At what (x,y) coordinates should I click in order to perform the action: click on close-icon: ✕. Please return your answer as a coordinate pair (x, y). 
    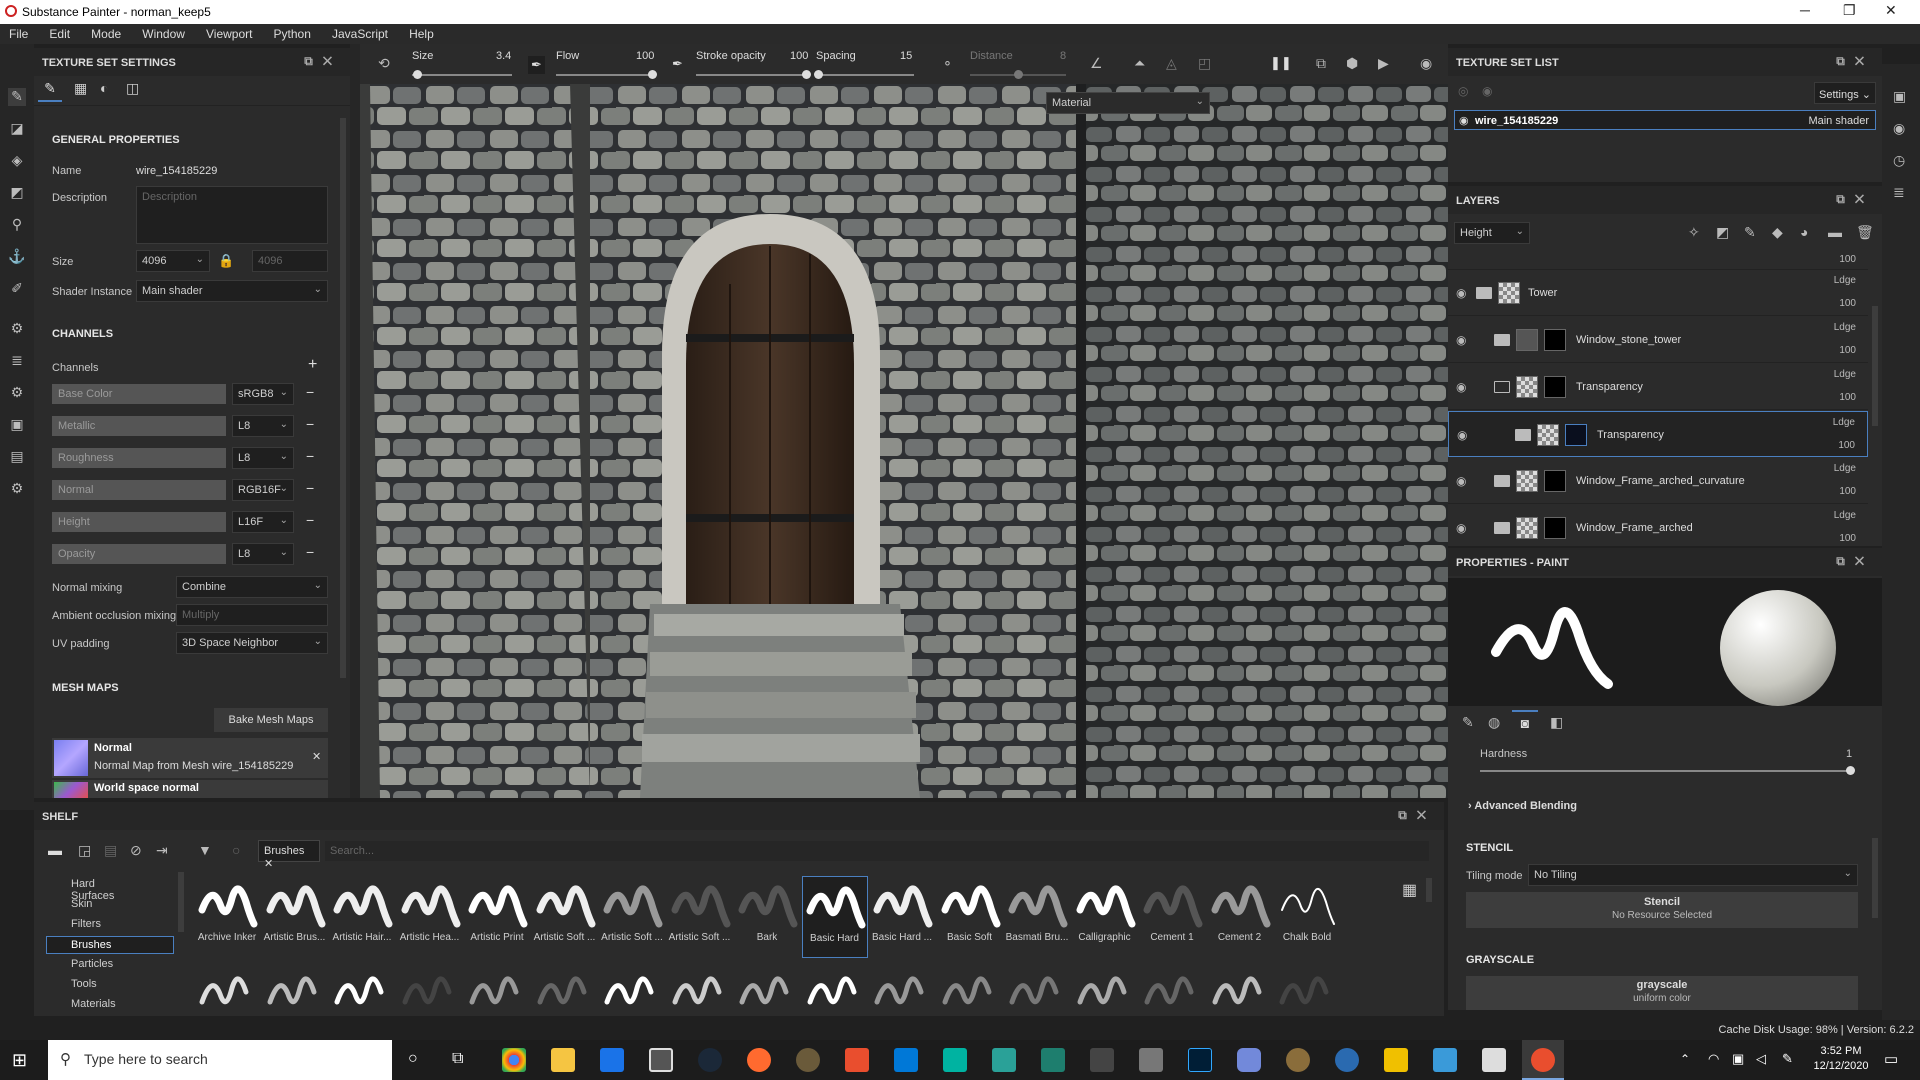
    Looking at the image, I should click on (1891, 10).